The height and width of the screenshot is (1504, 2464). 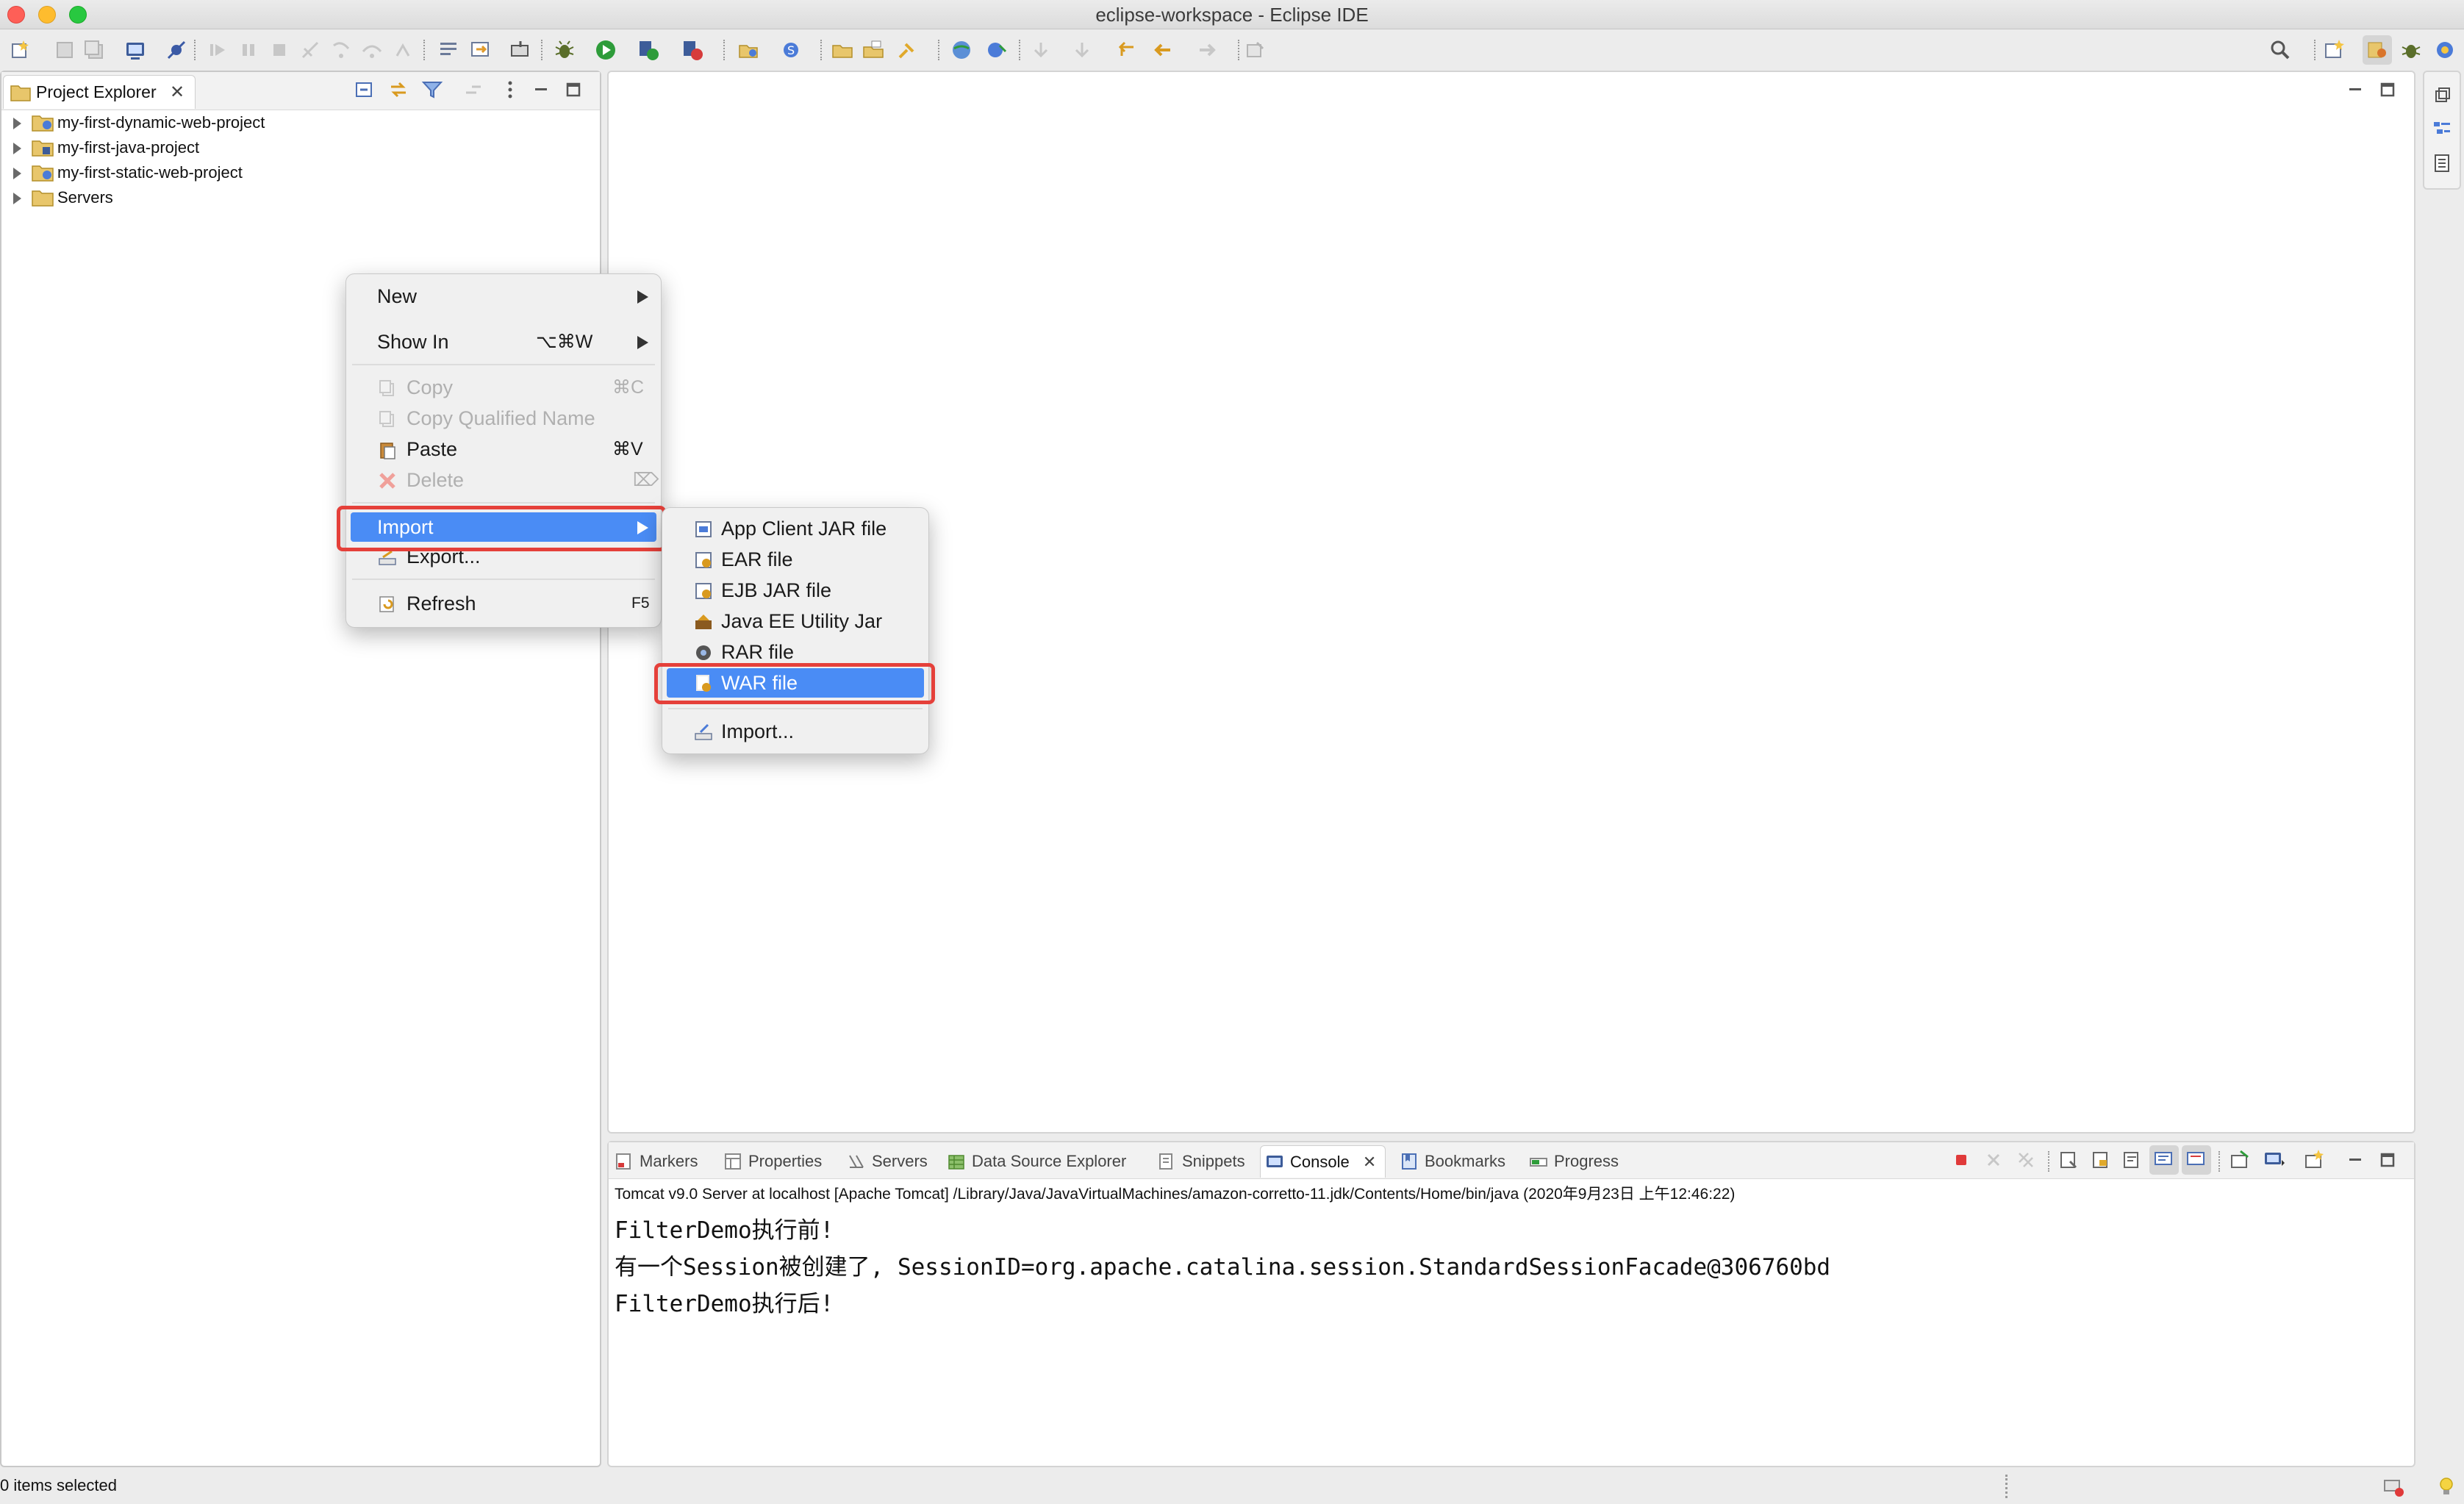 I want to click on back-icon, so click(x=1163, y=50).